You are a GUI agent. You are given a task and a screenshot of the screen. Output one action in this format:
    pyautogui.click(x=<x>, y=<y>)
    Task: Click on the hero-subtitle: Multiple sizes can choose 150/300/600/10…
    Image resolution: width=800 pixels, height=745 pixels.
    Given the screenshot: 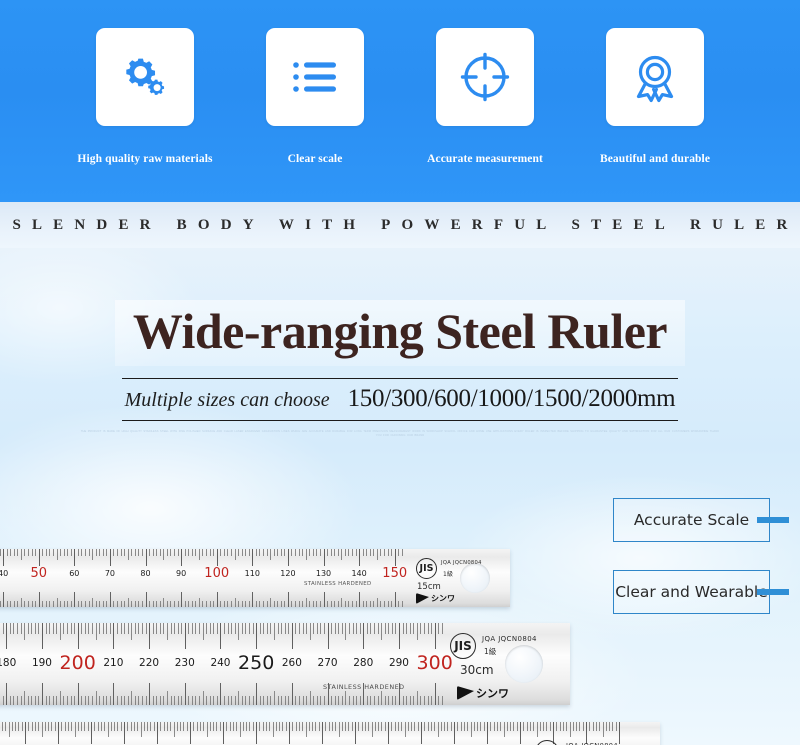 What is the action you would take?
    pyautogui.click(x=400, y=399)
    